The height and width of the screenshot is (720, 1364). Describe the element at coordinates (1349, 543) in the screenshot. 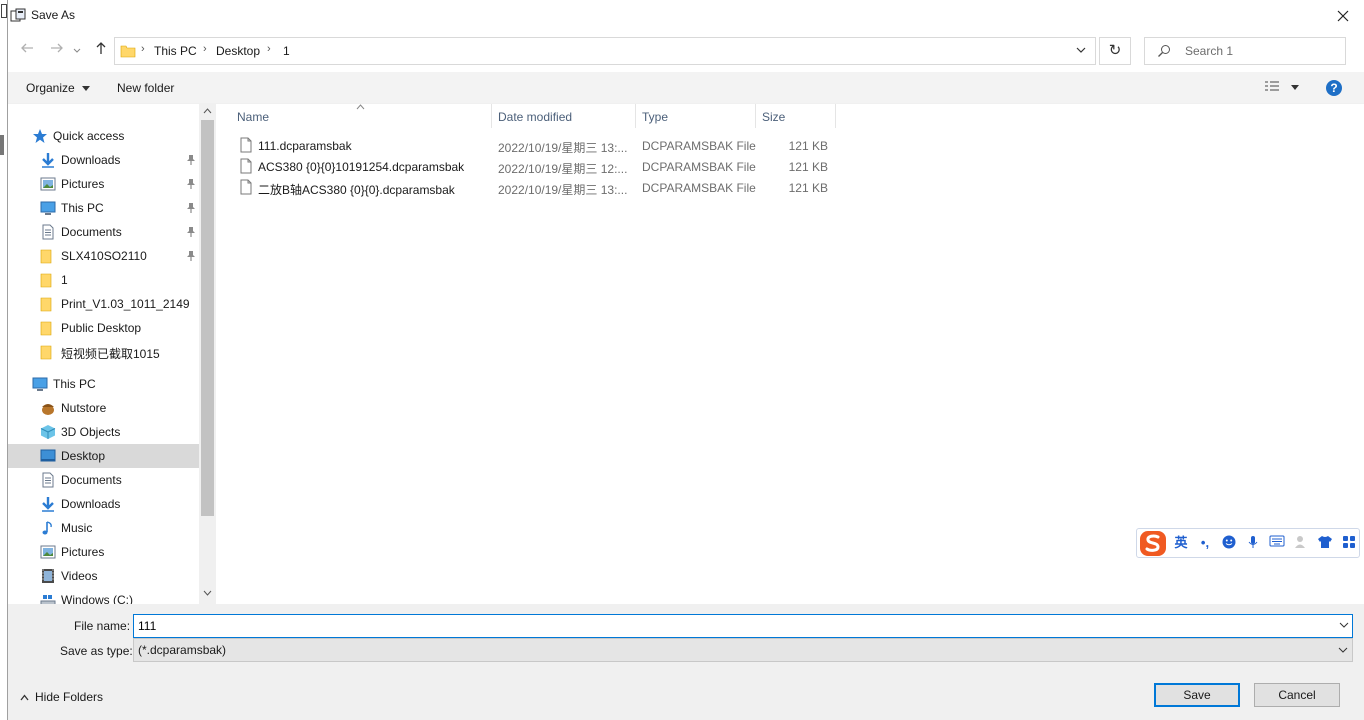

I see `toolbox-grid-icon` at that location.